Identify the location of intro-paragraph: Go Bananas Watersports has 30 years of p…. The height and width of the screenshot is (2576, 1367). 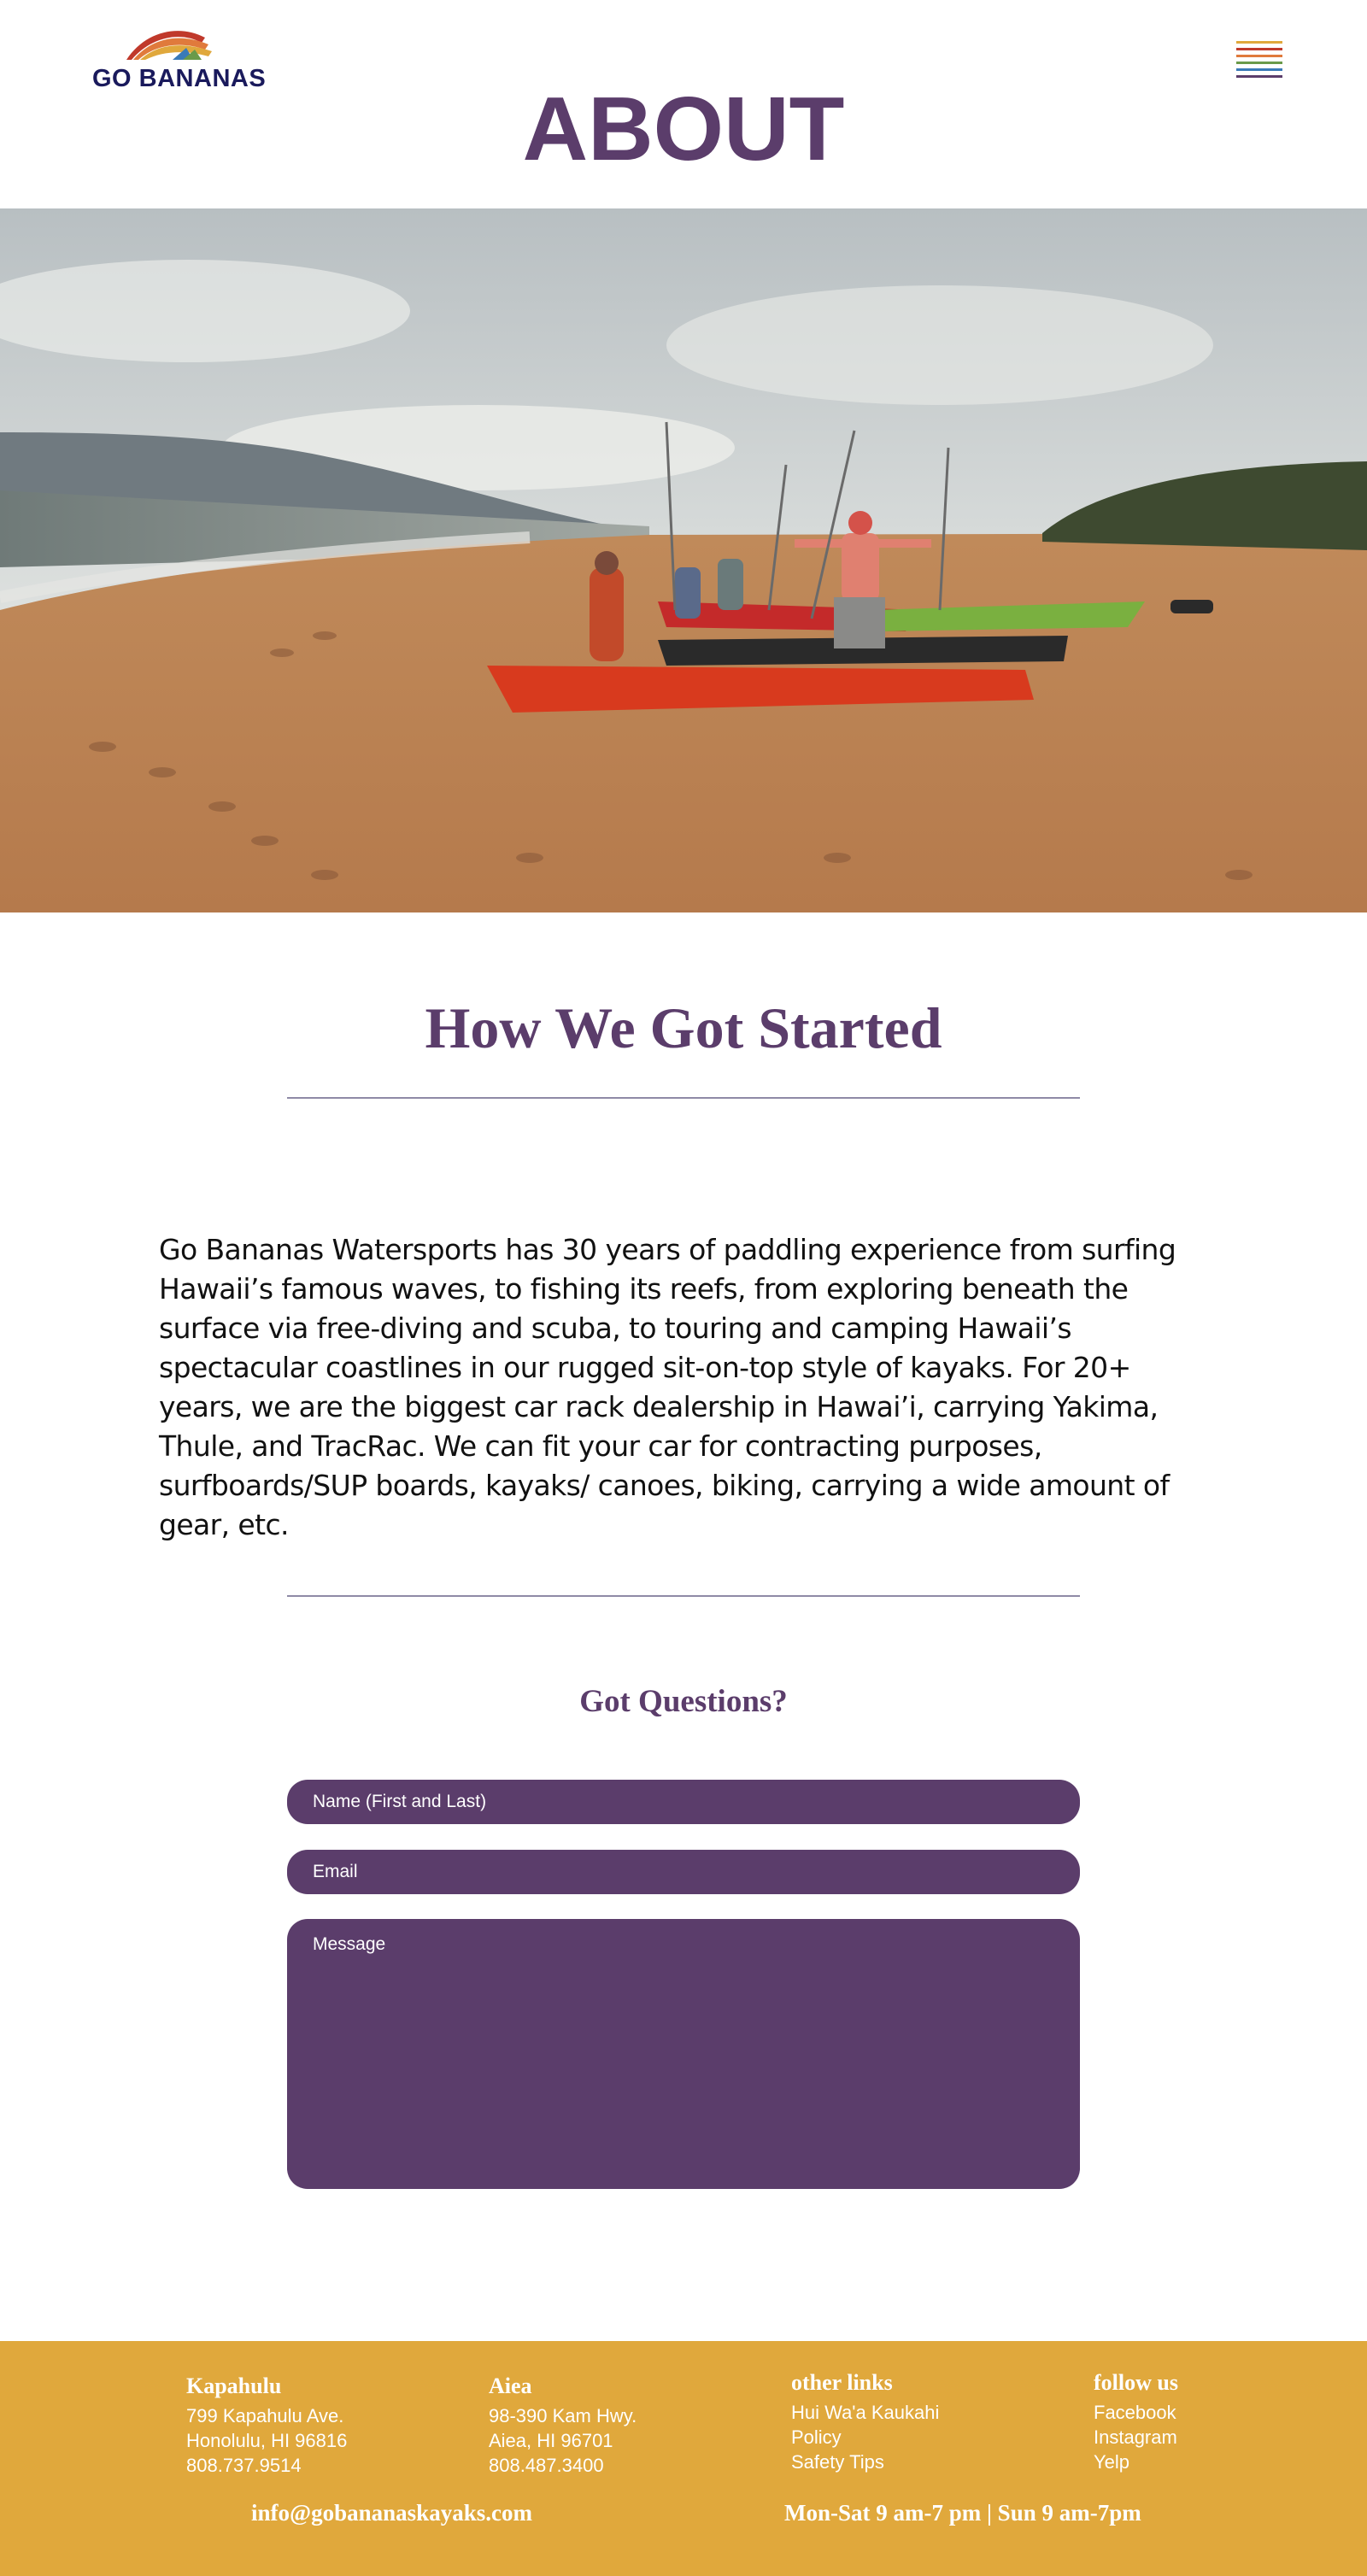
(667, 1387).